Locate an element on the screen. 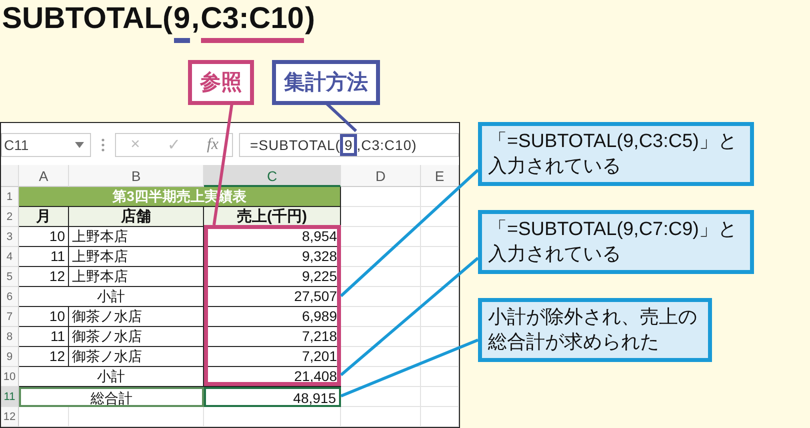 This screenshot has height=428, width=810. row-header: 6 is located at coordinates (10, 296).